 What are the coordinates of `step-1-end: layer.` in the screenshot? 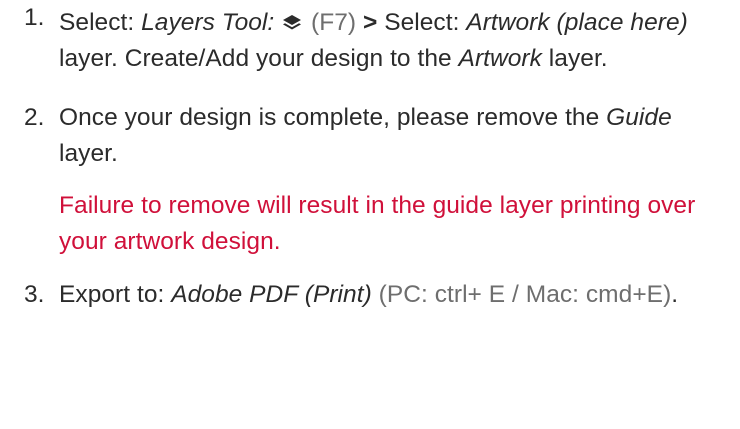 It's located at (578, 58).